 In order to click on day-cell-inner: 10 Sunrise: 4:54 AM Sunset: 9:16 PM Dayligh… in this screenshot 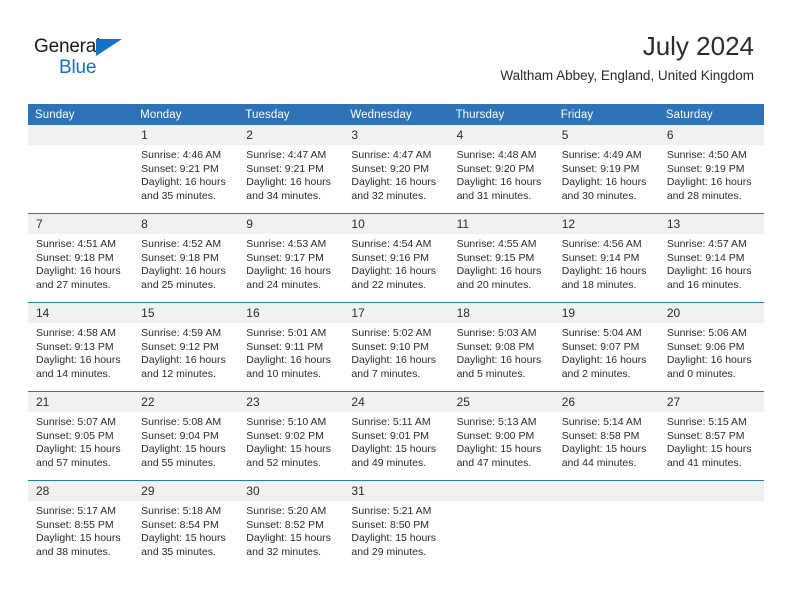, I will do `click(396, 258)`.